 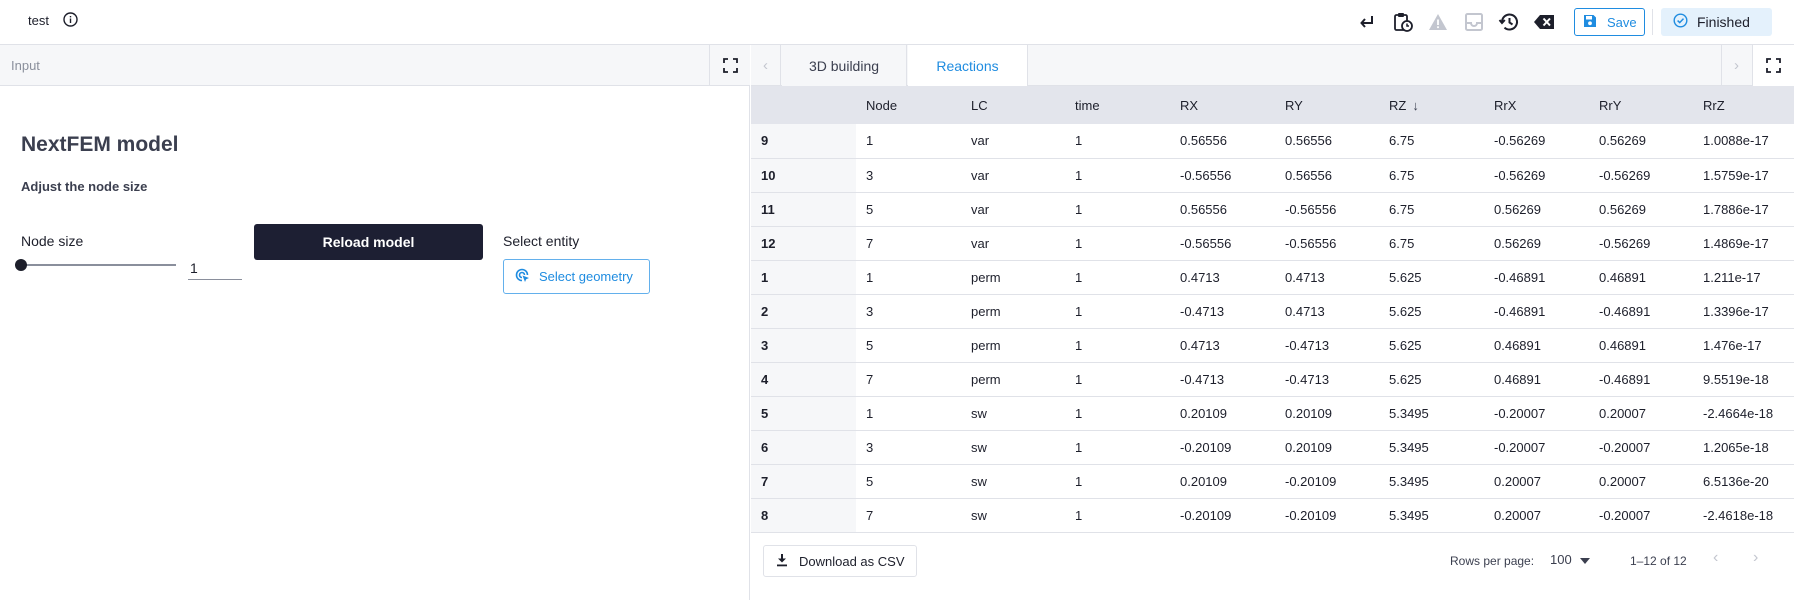 What do you see at coordinates (576, 276) in the screenshot?
I see `select-geometry-button: Select geometry` at bounding box center [576, 276].